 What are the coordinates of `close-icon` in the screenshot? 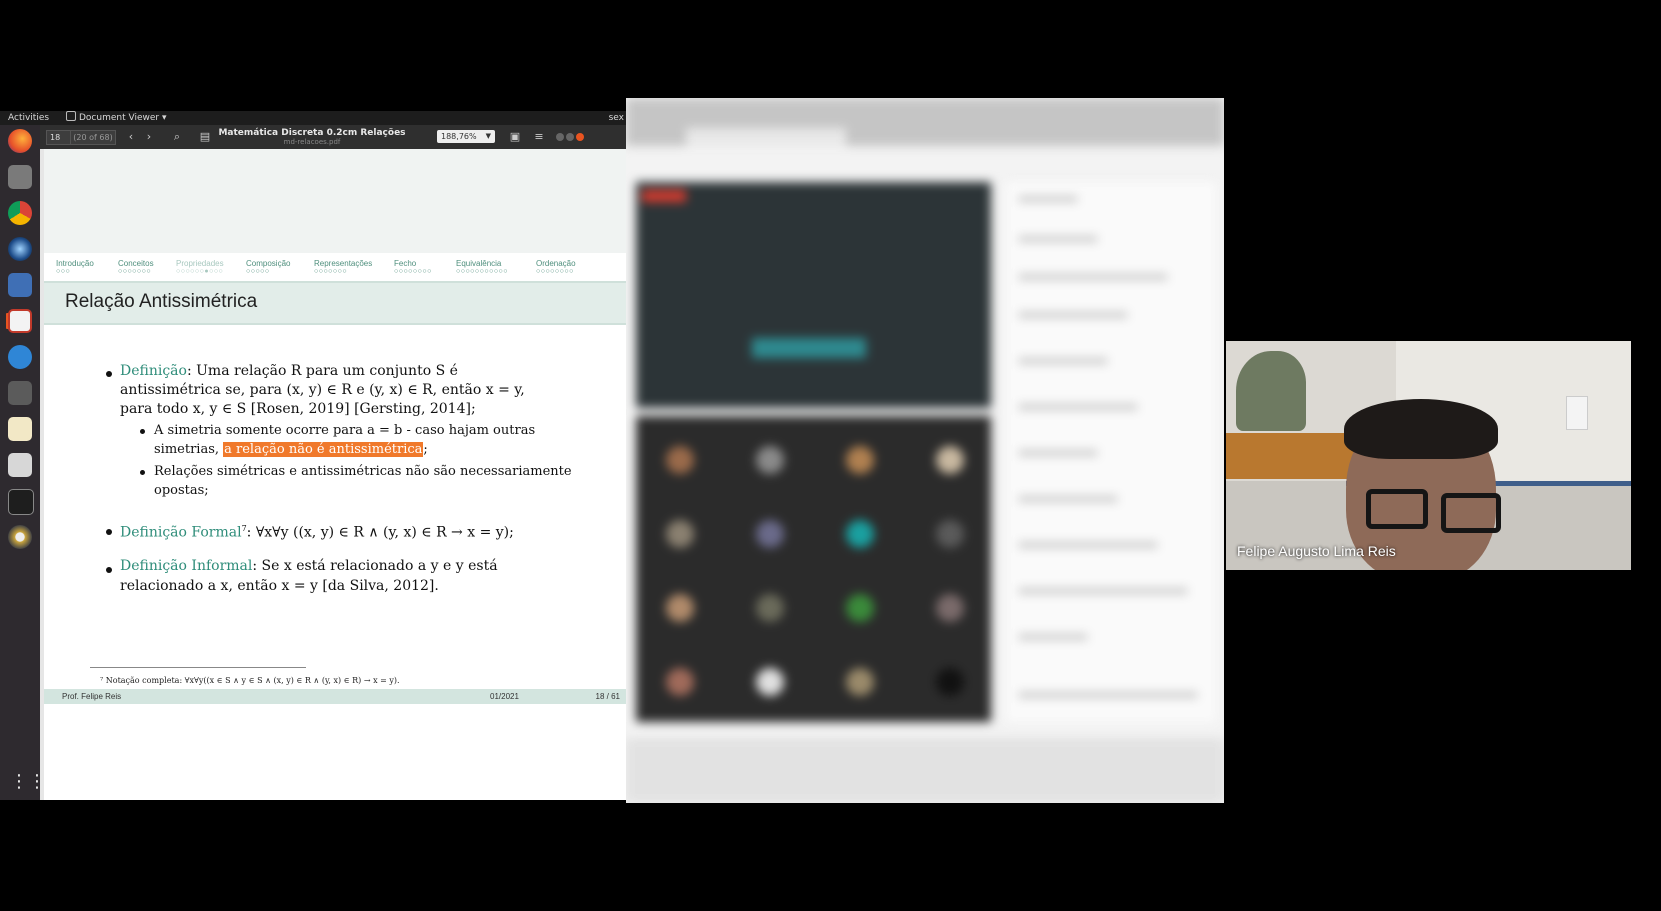 It's located at (580, 137).